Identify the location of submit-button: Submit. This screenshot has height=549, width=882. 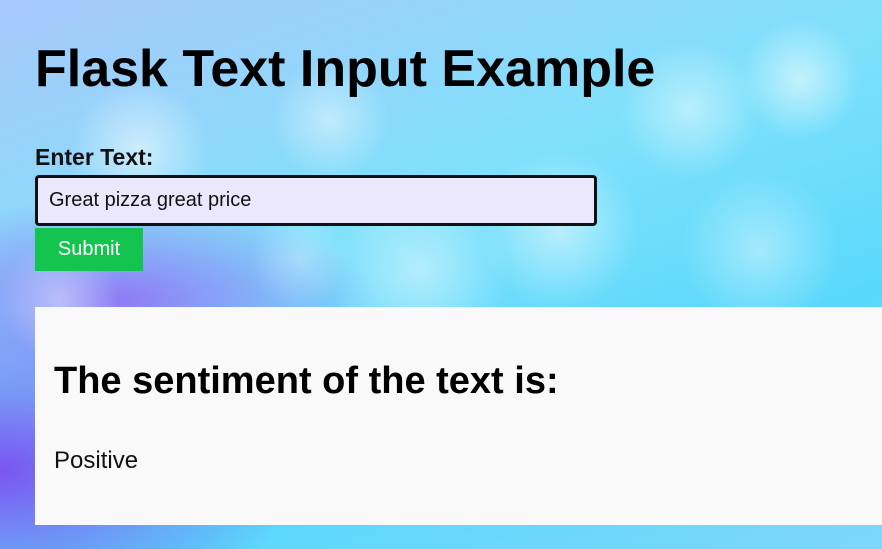
(89, 249).